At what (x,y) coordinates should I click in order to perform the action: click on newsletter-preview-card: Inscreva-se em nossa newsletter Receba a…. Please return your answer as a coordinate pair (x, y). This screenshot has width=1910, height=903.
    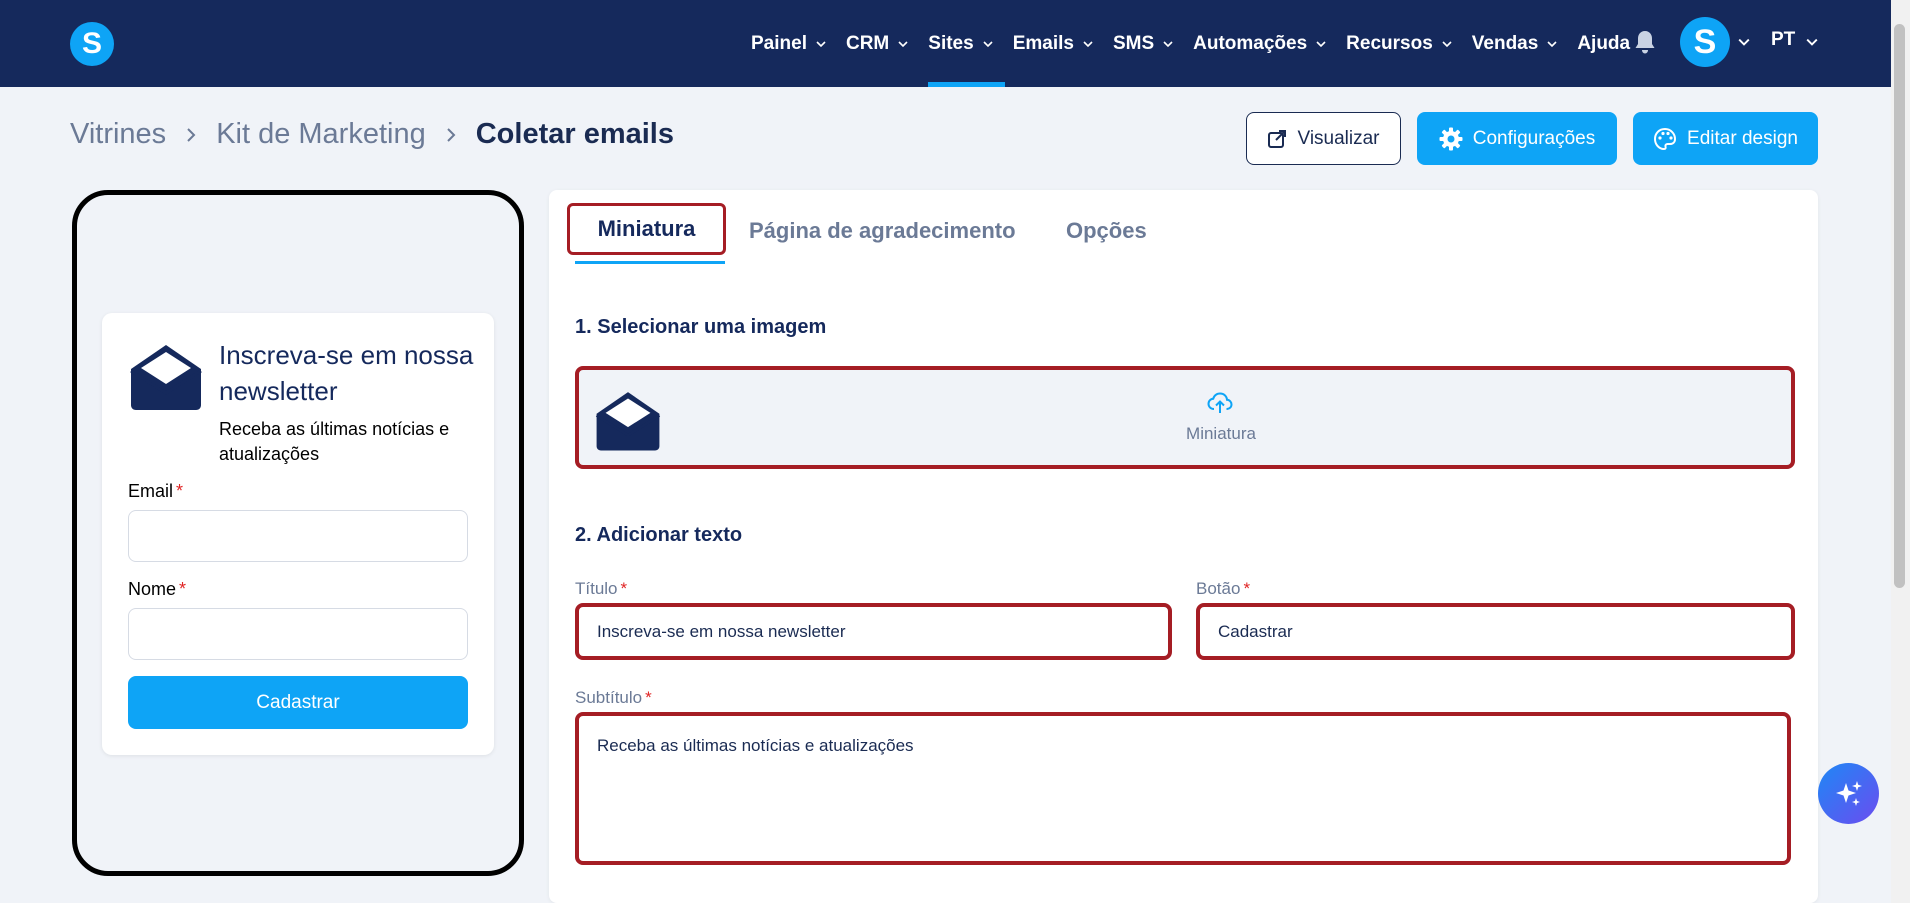
    Looking at the image, I should click on (298, 534).